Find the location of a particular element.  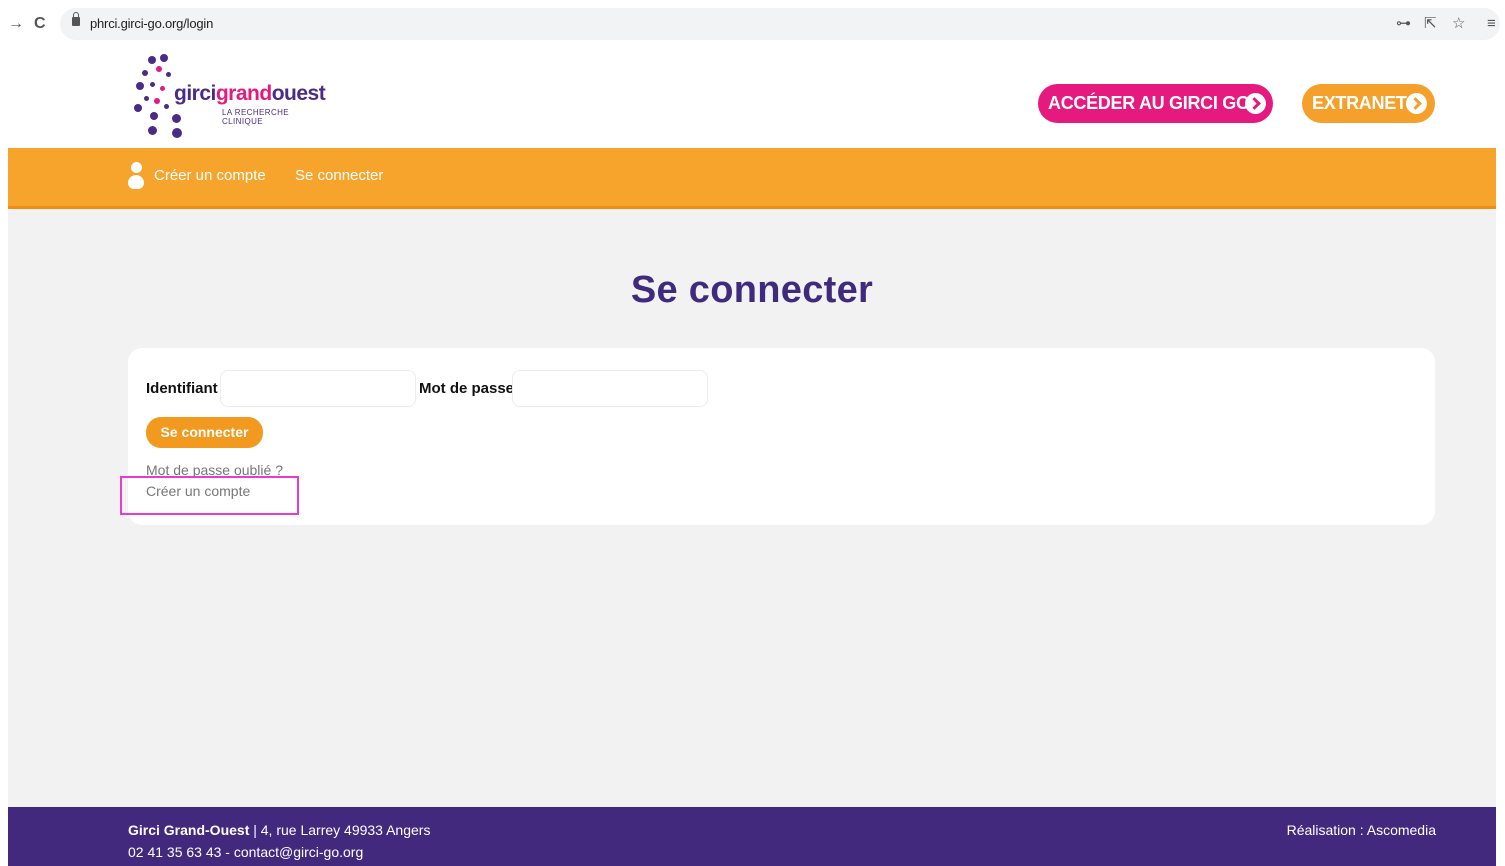

share-icon: ⇱ is located at coordinates (1430, 24).